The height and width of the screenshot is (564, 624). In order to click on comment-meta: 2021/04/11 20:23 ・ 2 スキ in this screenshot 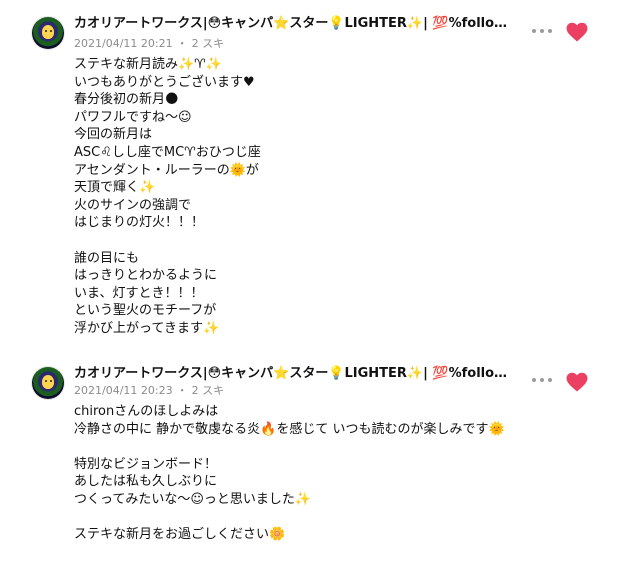, I will do `click(149, 390)`.